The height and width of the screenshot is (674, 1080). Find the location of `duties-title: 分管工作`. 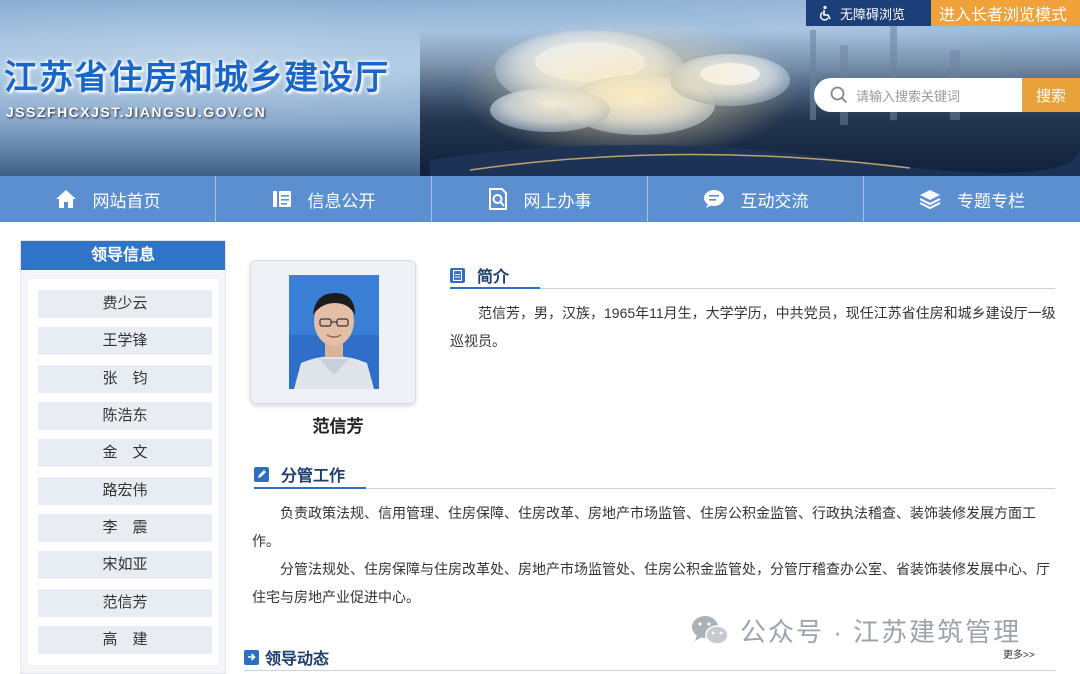

duties-title: 分管工作 is located at coordinates (313, 476).